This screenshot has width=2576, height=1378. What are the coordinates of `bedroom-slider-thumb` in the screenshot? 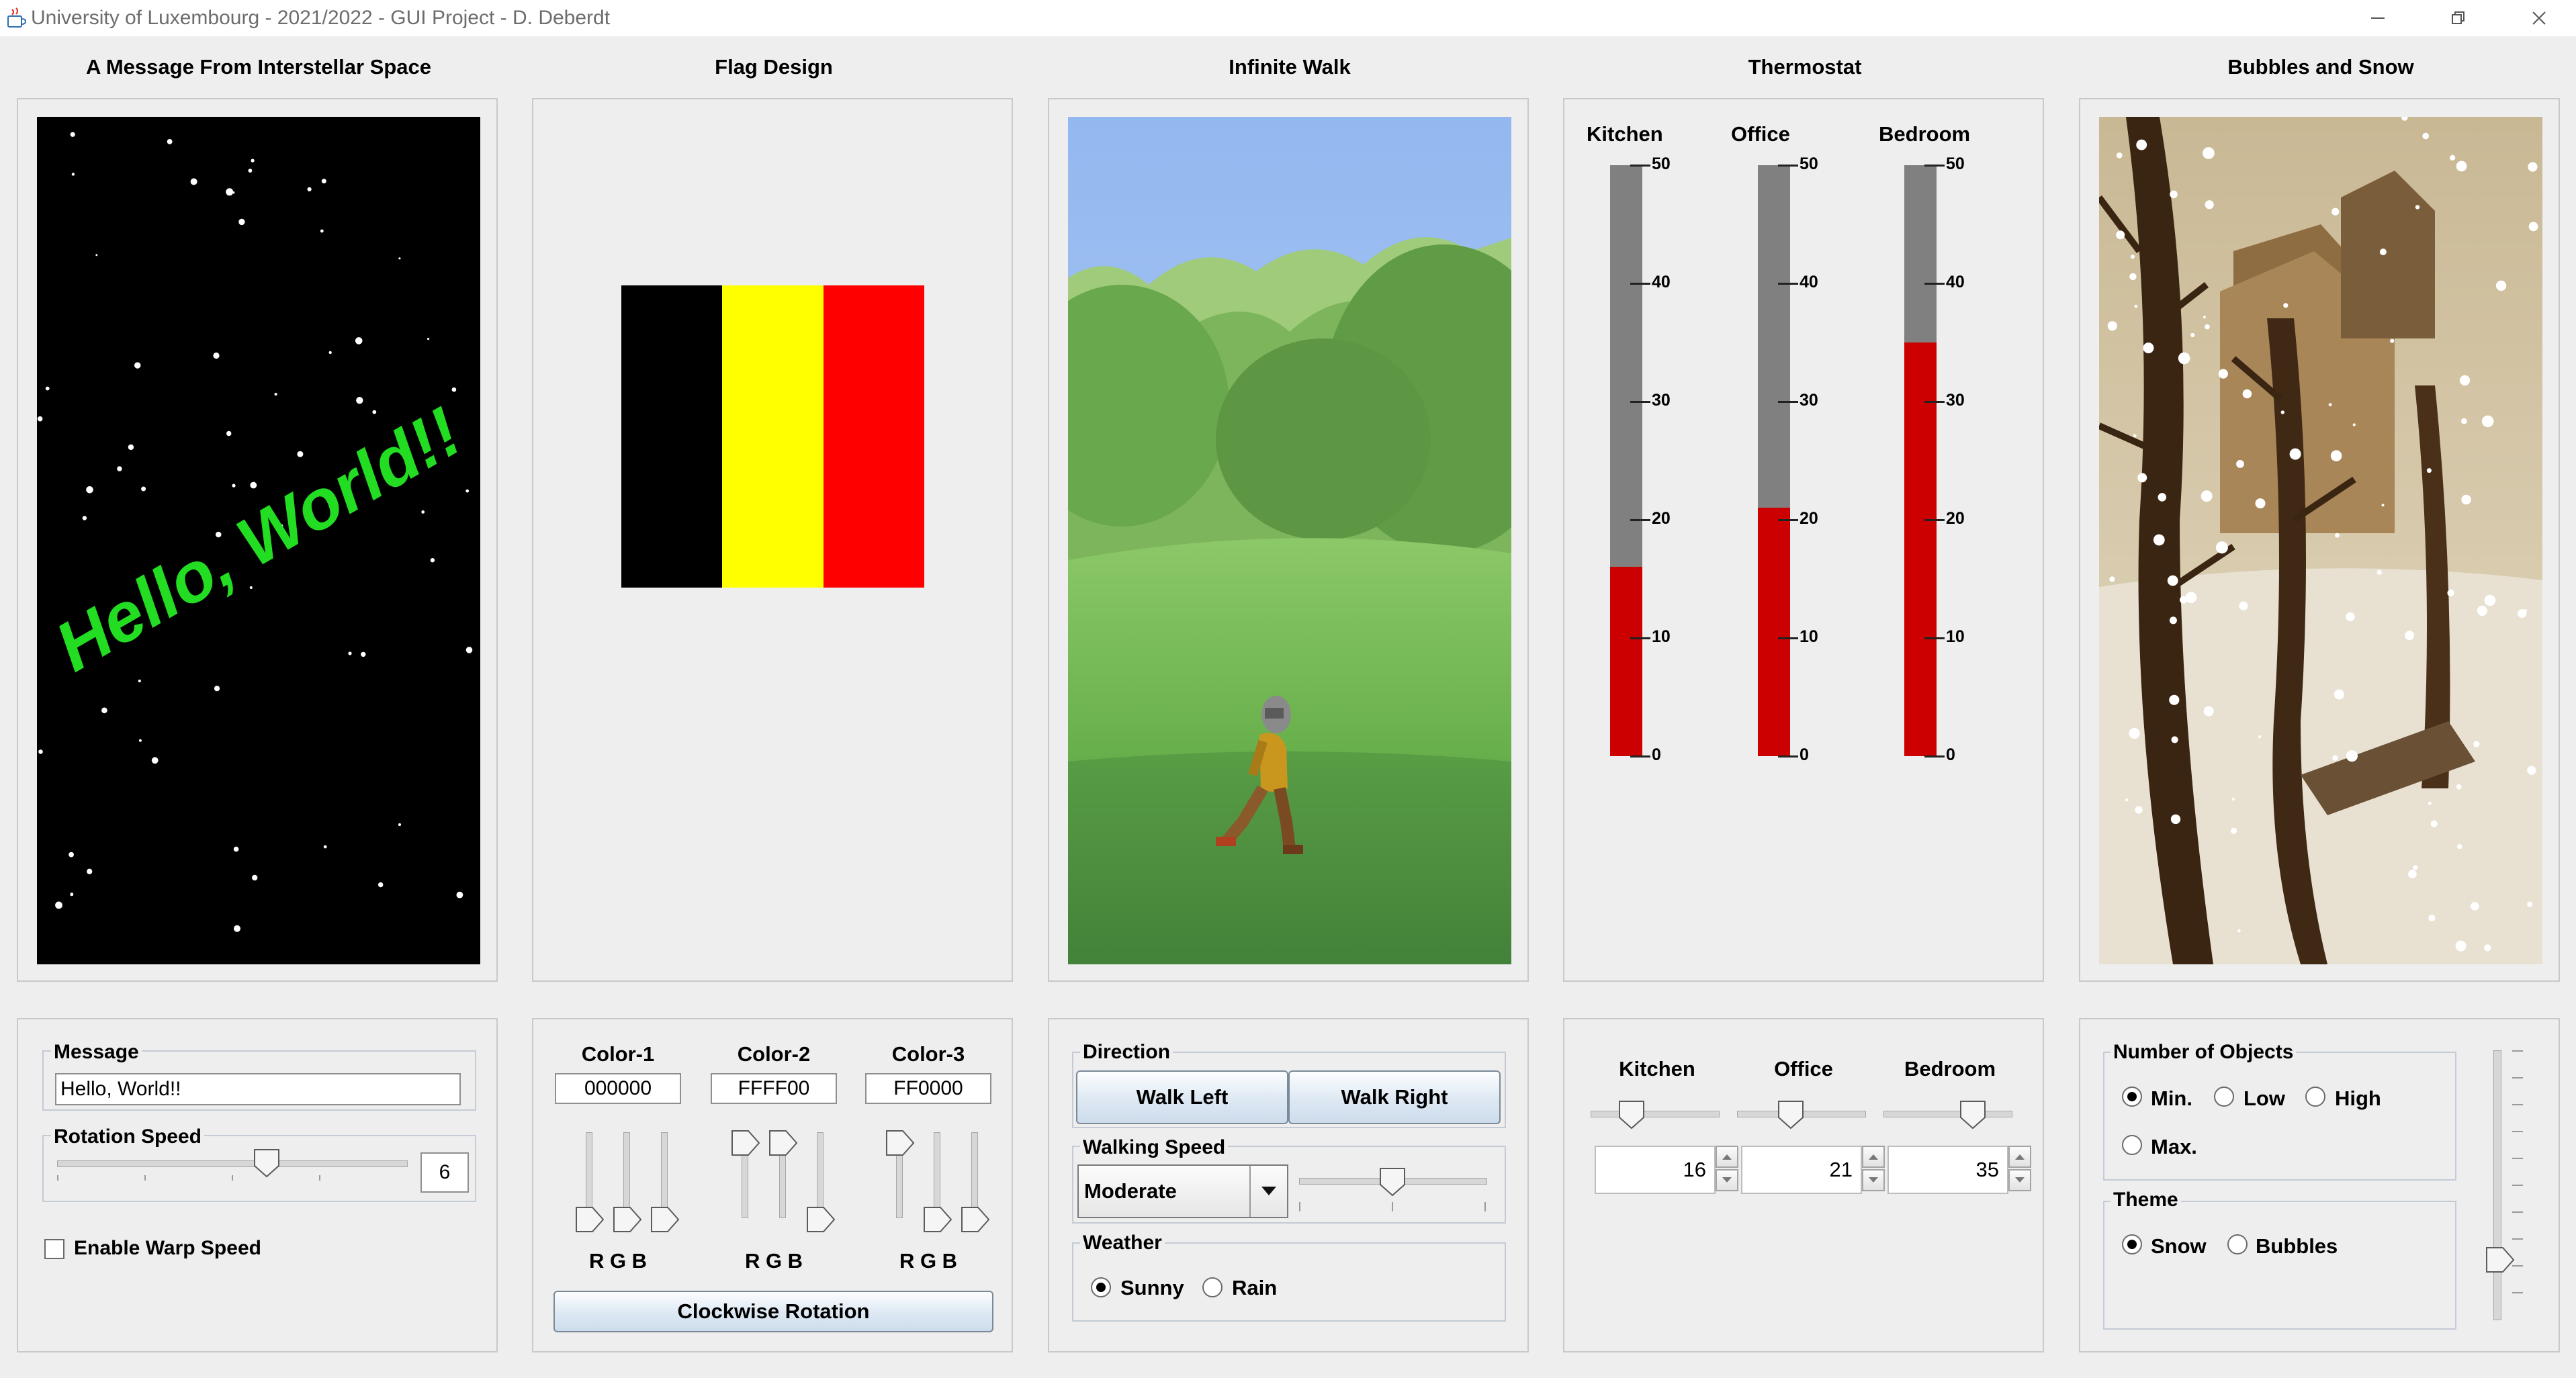 It's located at (1973, 1115).